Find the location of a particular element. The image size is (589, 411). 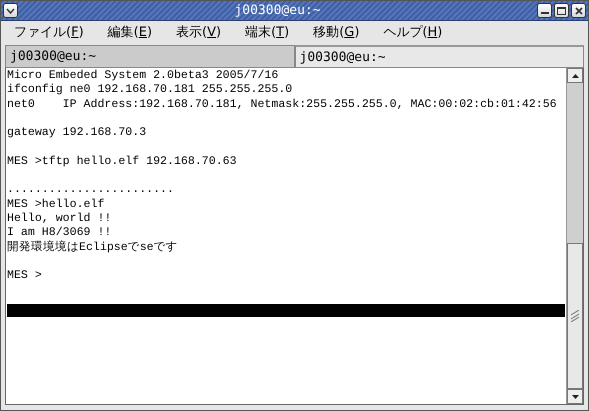

chevron-down-icon is located at coordinates (10, 11).